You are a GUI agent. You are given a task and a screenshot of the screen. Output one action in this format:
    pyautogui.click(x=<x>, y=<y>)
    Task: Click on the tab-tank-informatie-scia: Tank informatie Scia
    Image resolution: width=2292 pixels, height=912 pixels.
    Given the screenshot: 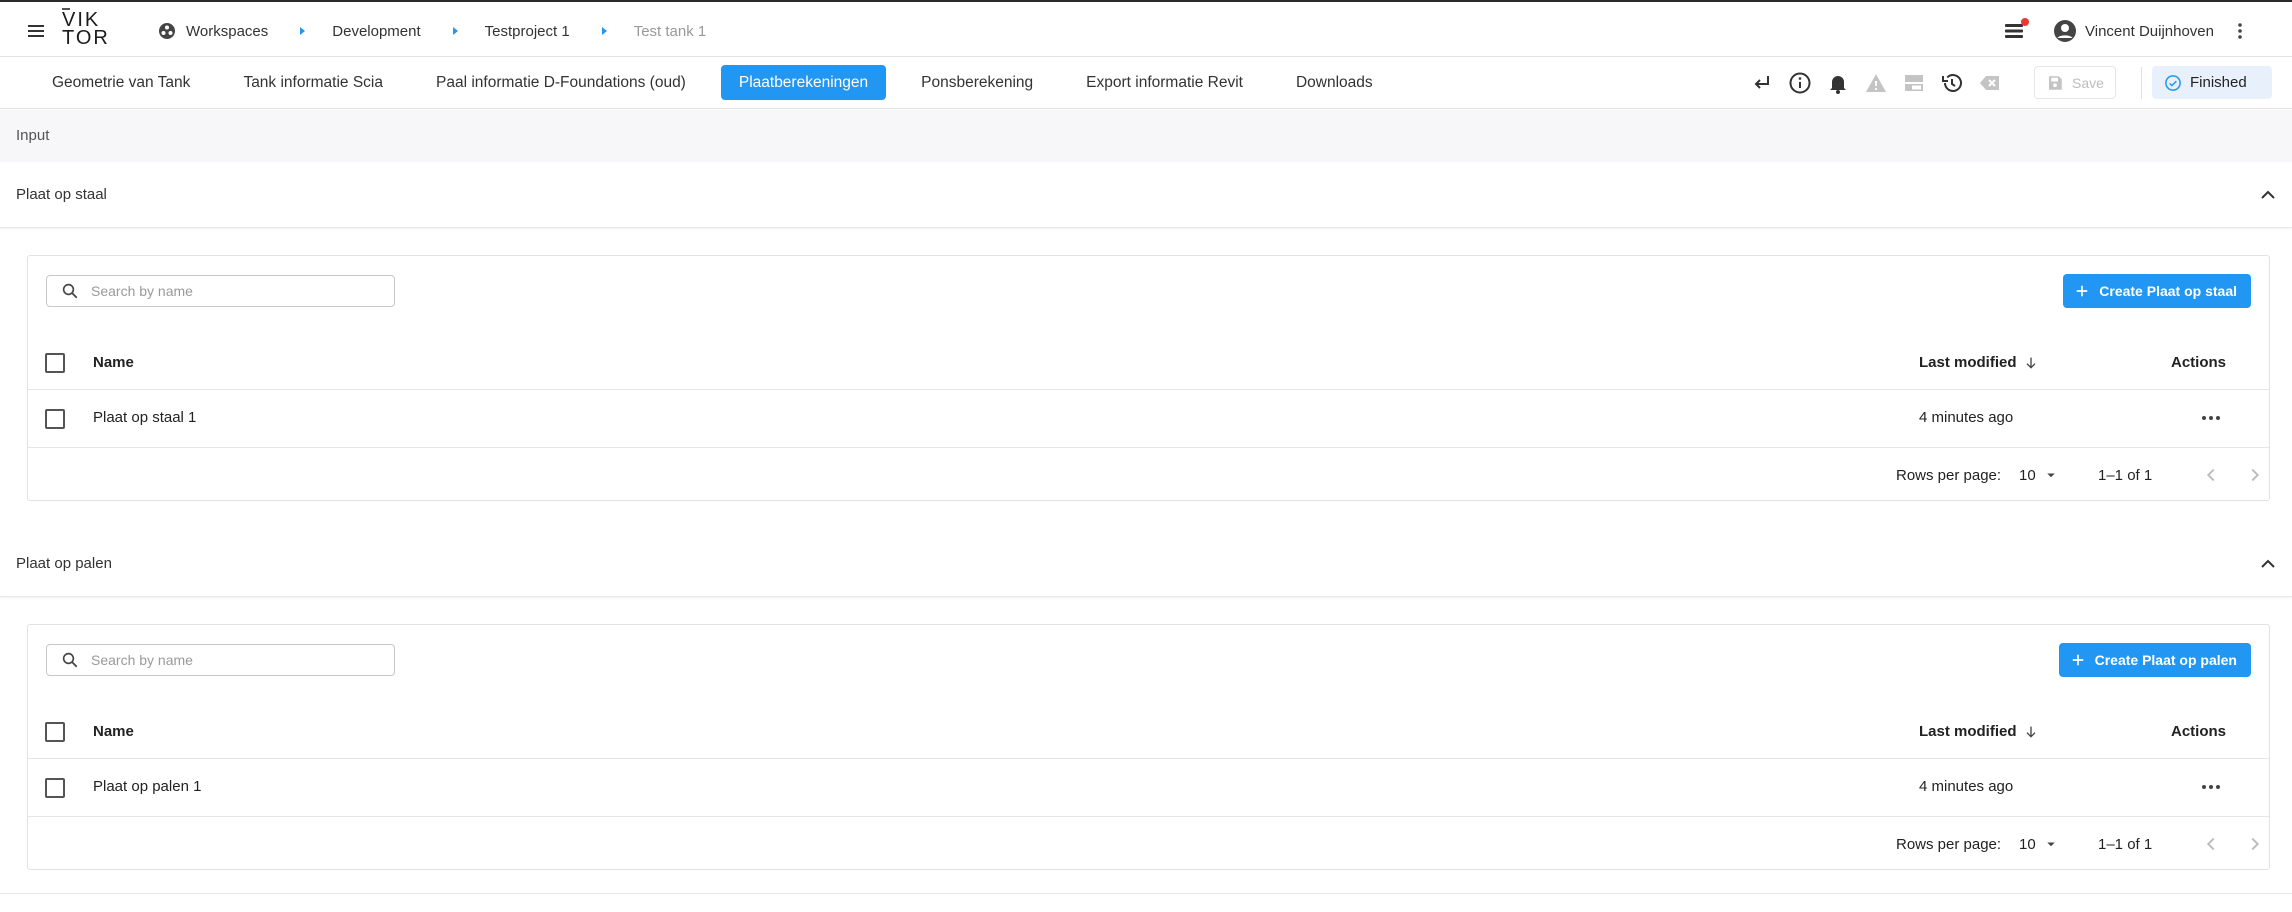 What is the action you would take?
    pyautogui.click(x=313, y=82)
    